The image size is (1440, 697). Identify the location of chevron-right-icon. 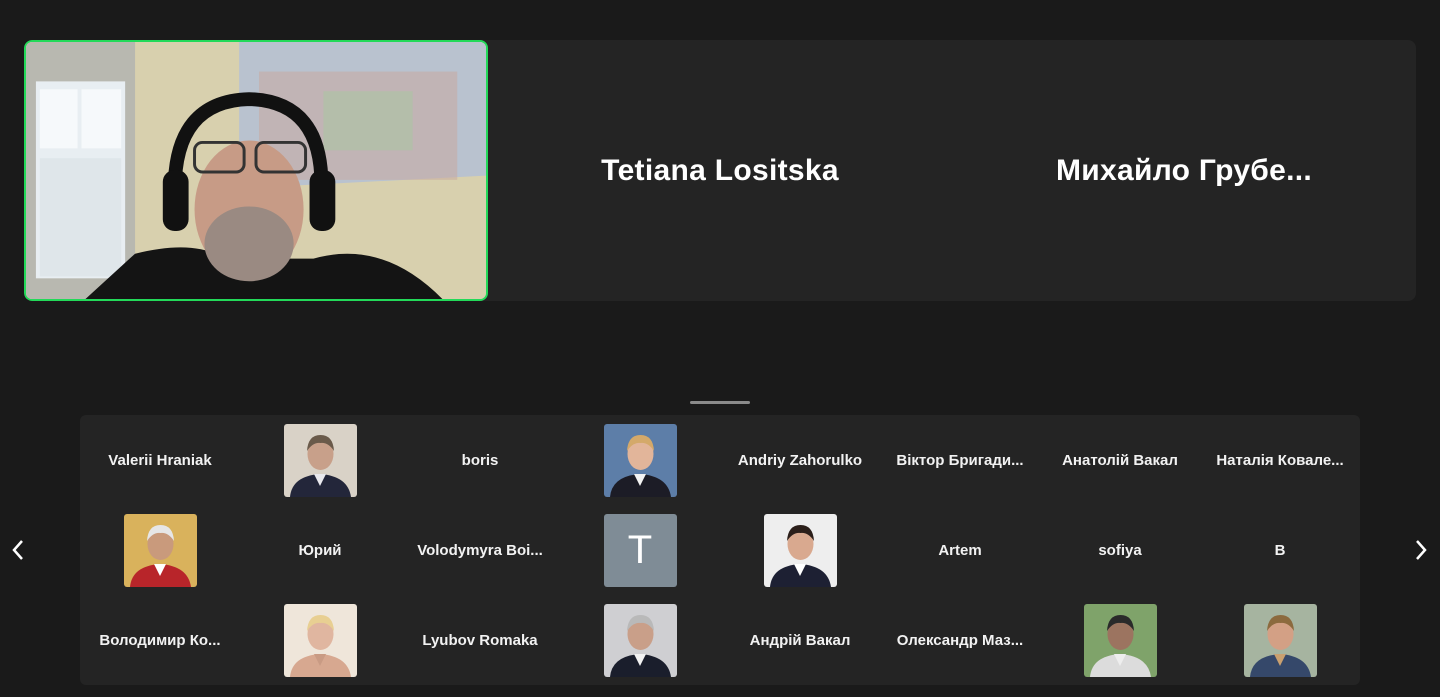
(1421, 550).